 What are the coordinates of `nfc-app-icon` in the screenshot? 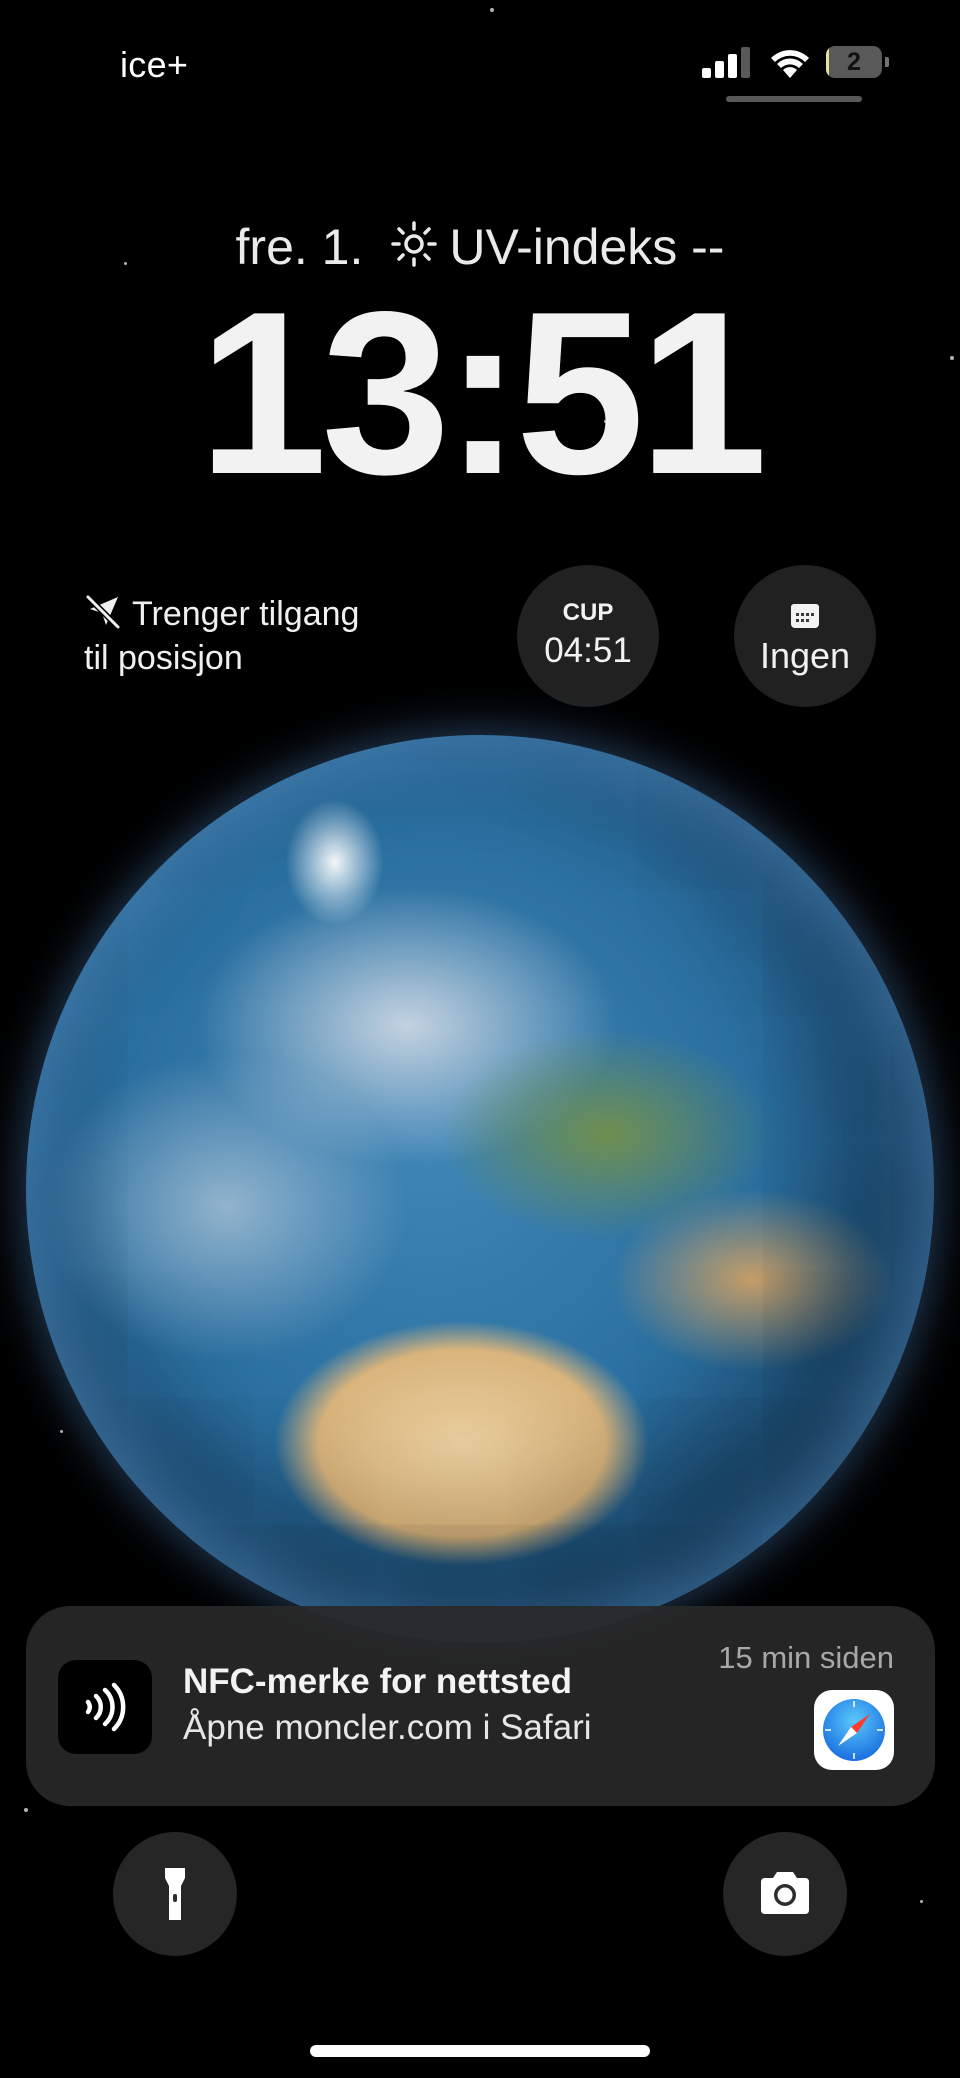 It's located at (105, 1707).